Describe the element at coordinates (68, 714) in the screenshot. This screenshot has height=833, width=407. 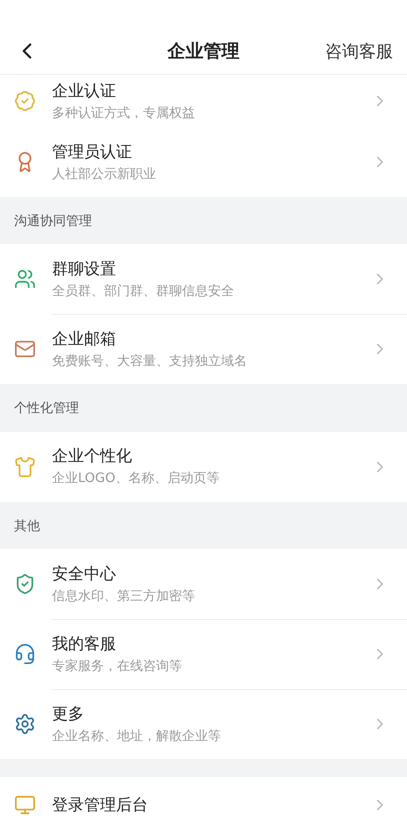
I see `item-title: 更多` at that location.